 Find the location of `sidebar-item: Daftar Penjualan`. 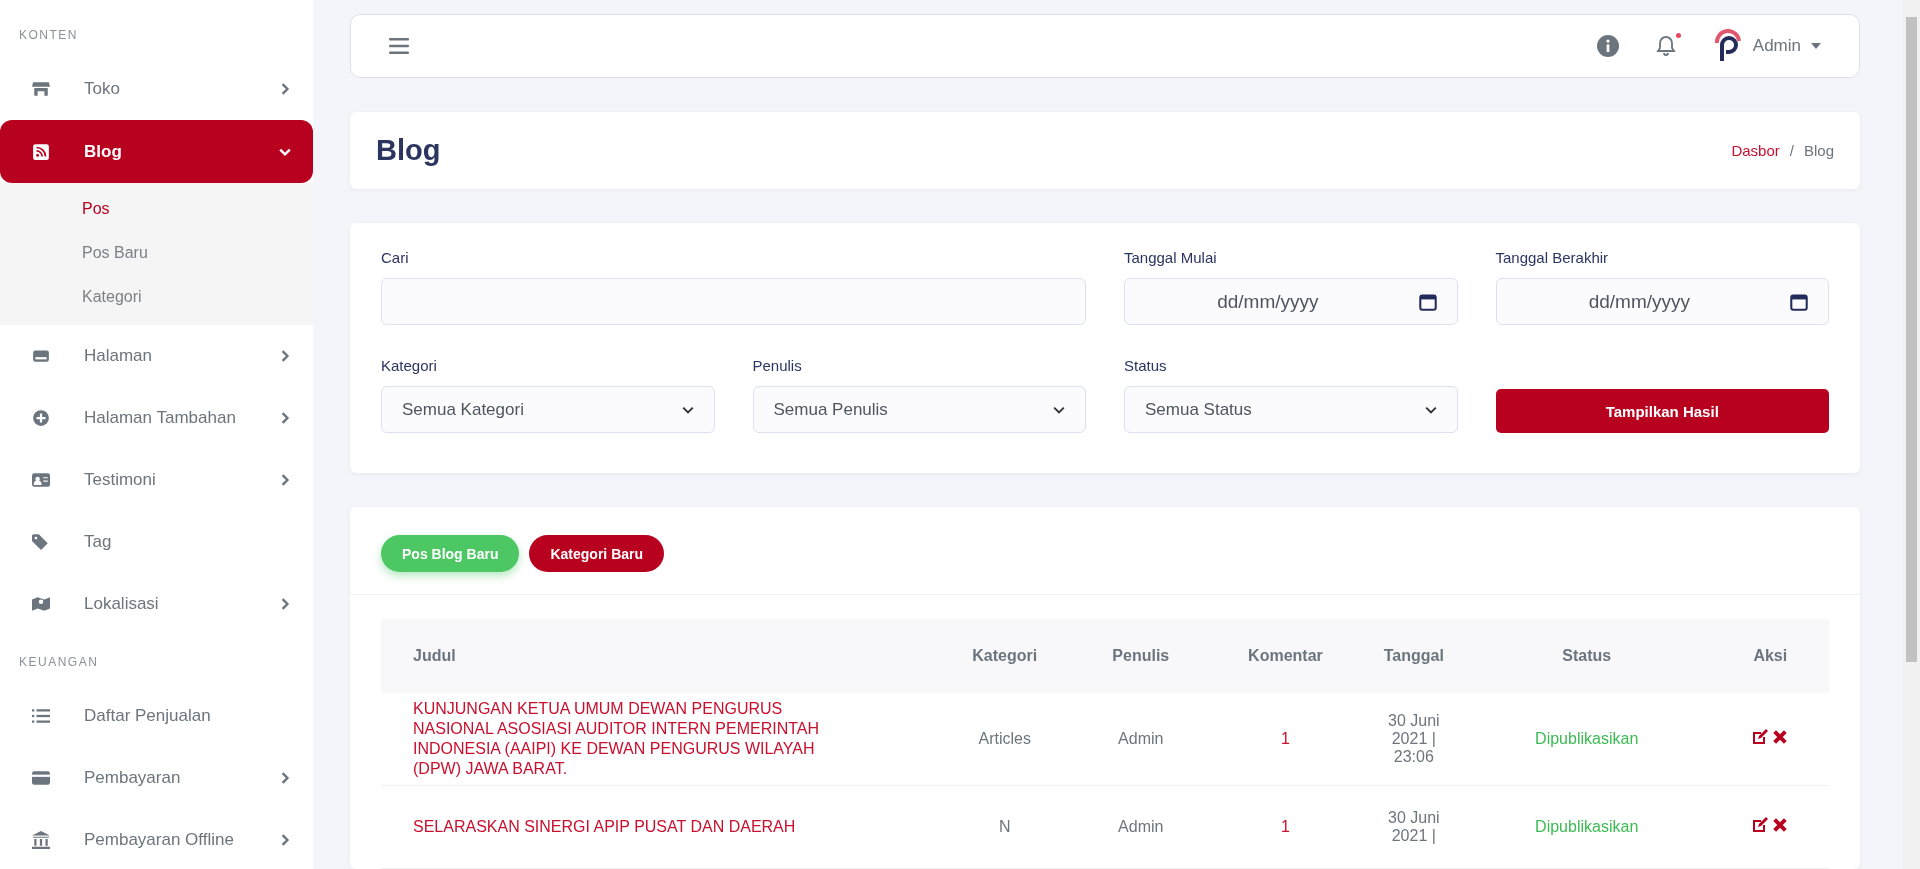

sidebar-item: Daftar Penjualan is located at coordinates (156, 716).